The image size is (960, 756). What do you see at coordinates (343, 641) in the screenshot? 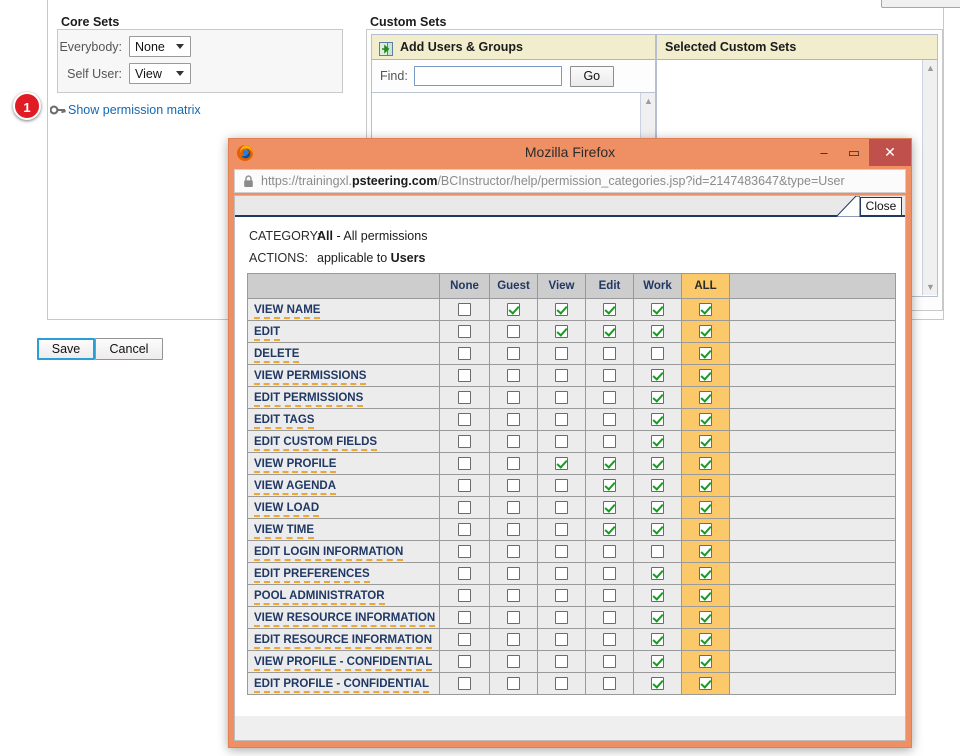
I see `permission-link: EDIT RESOURCE INFORMATION` at bounding box center [343, 641].